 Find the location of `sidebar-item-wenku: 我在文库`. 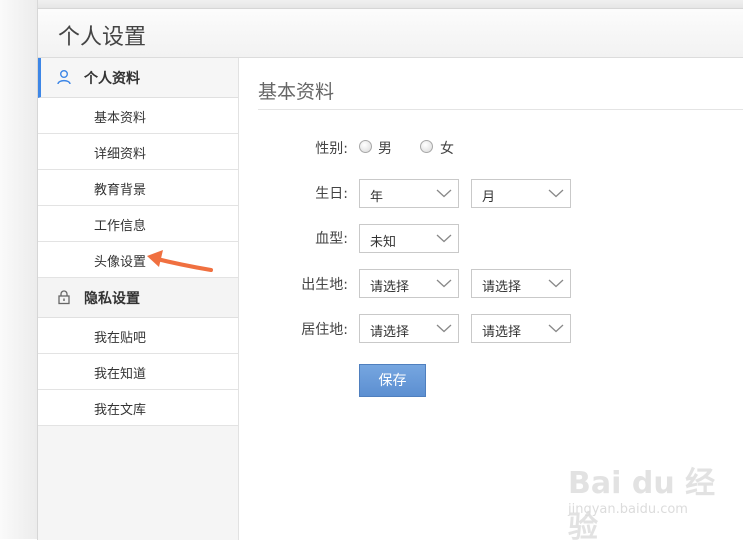

sidebar-item-wenku: 我在文库 is located at coordinates (138, 408).